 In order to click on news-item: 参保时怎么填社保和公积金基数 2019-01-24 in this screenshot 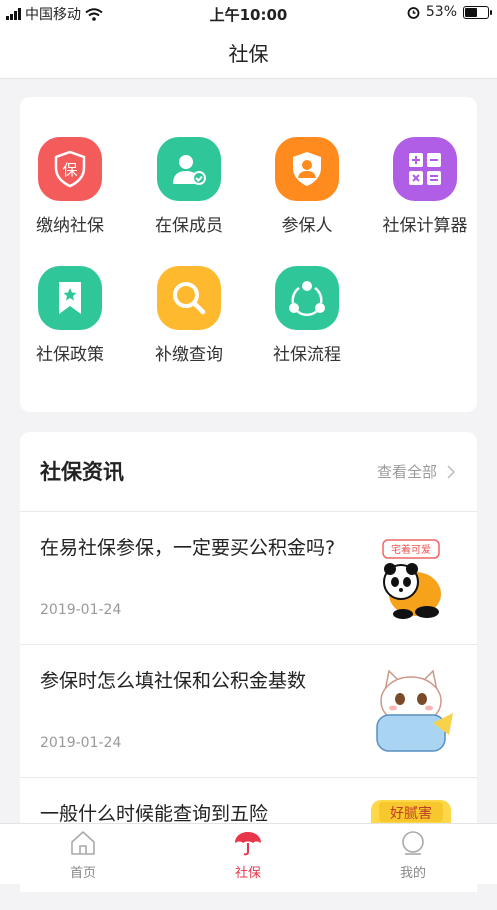, I will do `click(248, 711)`.